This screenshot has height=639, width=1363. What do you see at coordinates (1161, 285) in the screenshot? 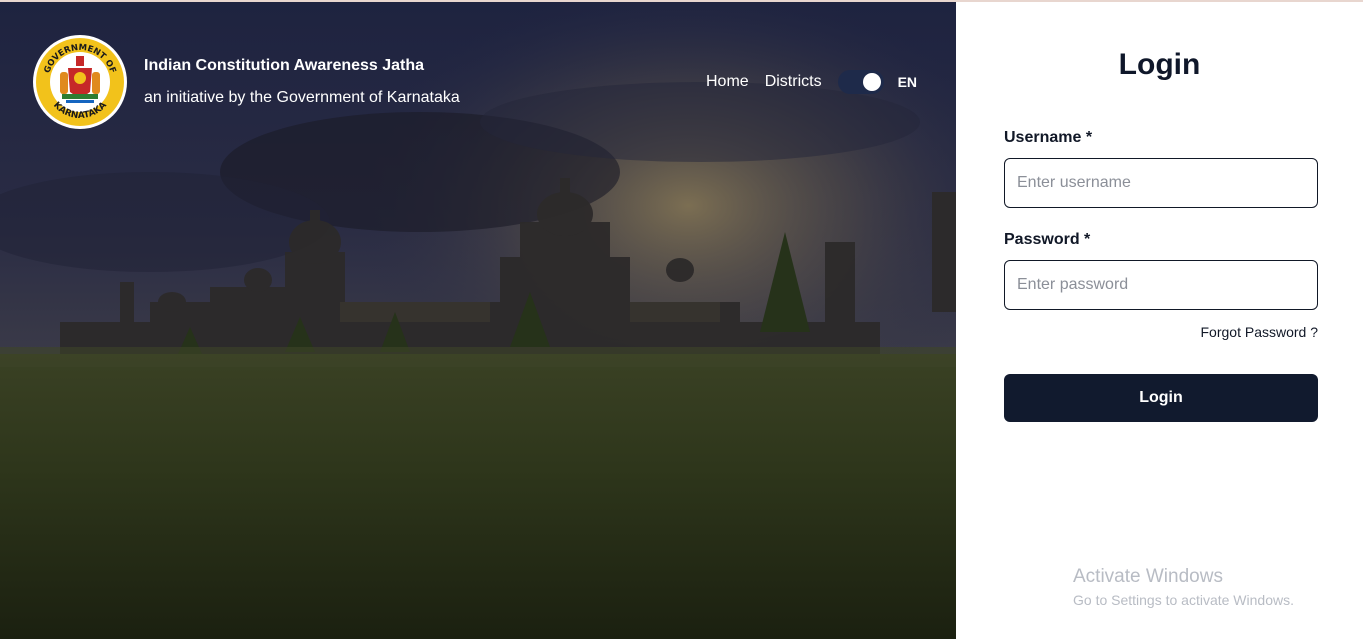
I see `password-input` at bounding box center [1161, 285].